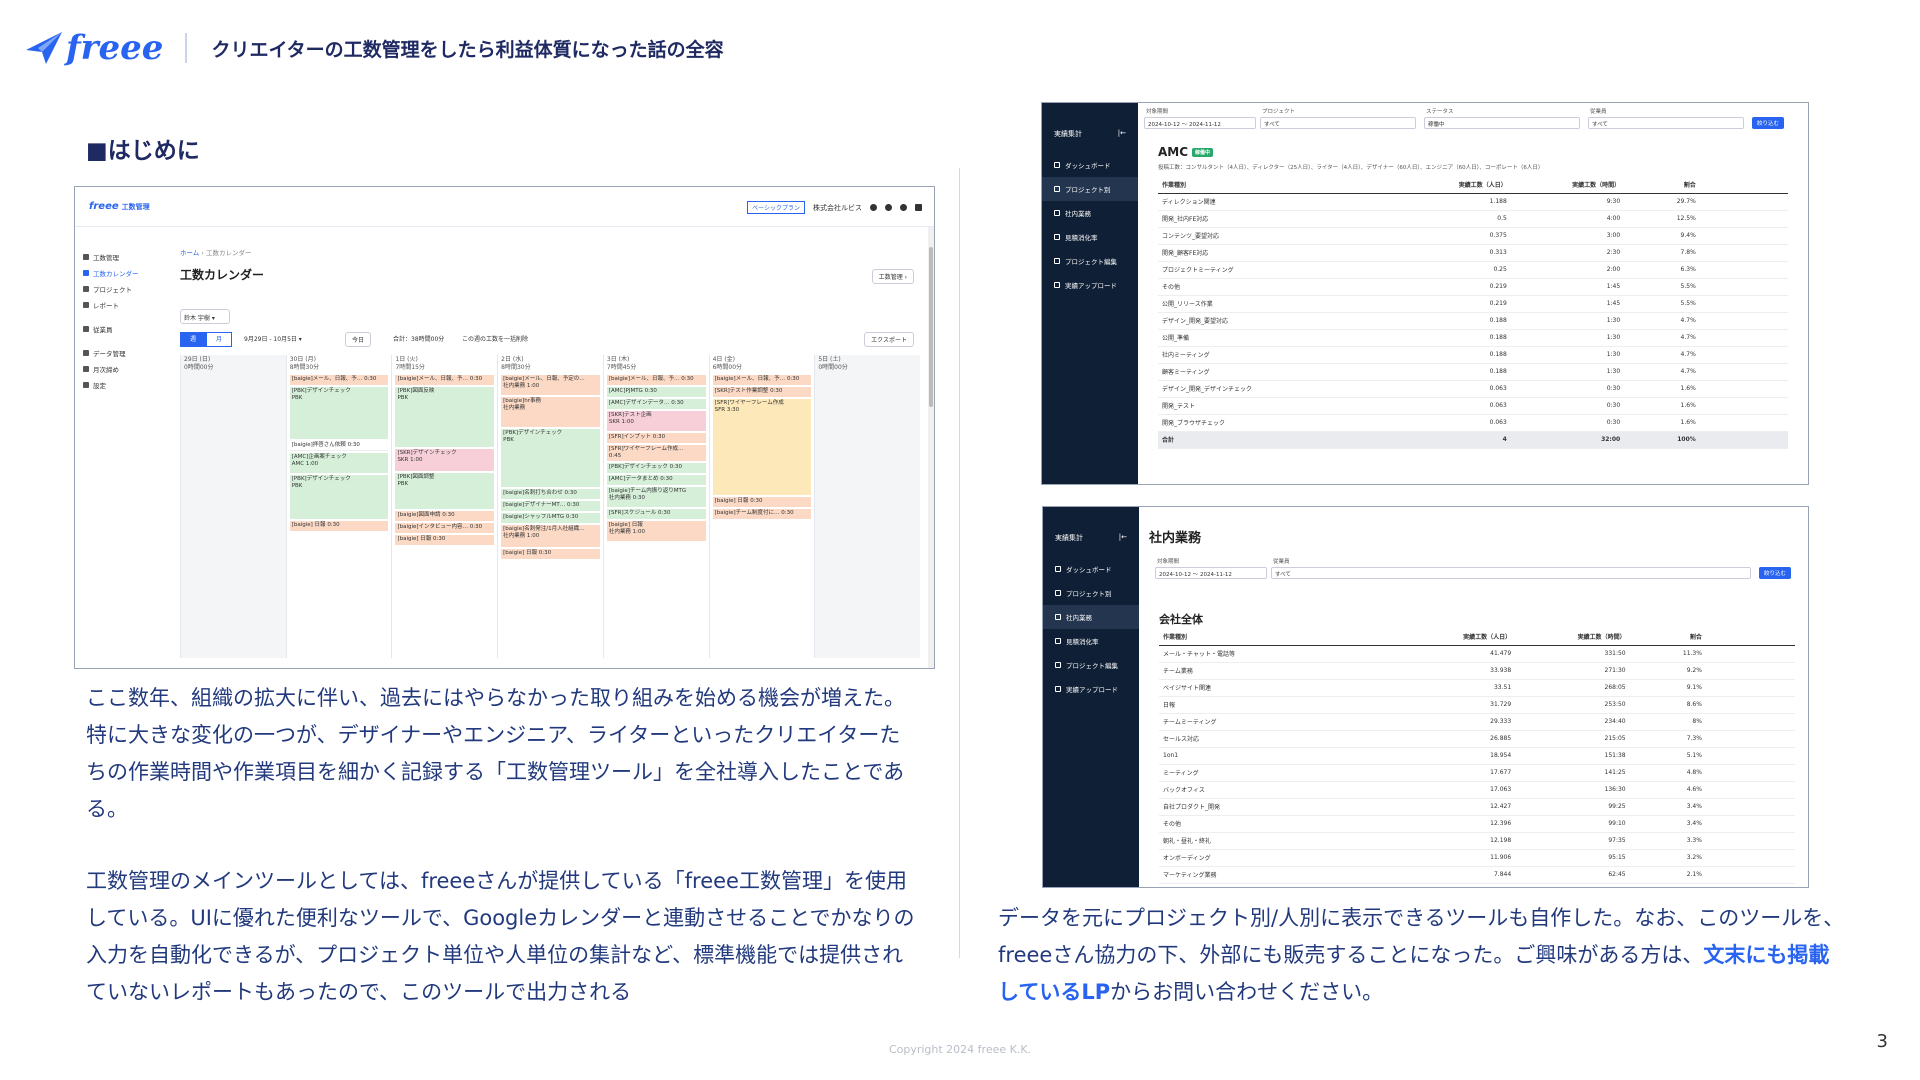 Image resolution: width=1920 pixels, height=1080 pixels. What do you see at coordinates (656, 404) in the screenshot?
I see `event: [AMC]デザインデータ… 0:30` at bounding box center [656, 404].